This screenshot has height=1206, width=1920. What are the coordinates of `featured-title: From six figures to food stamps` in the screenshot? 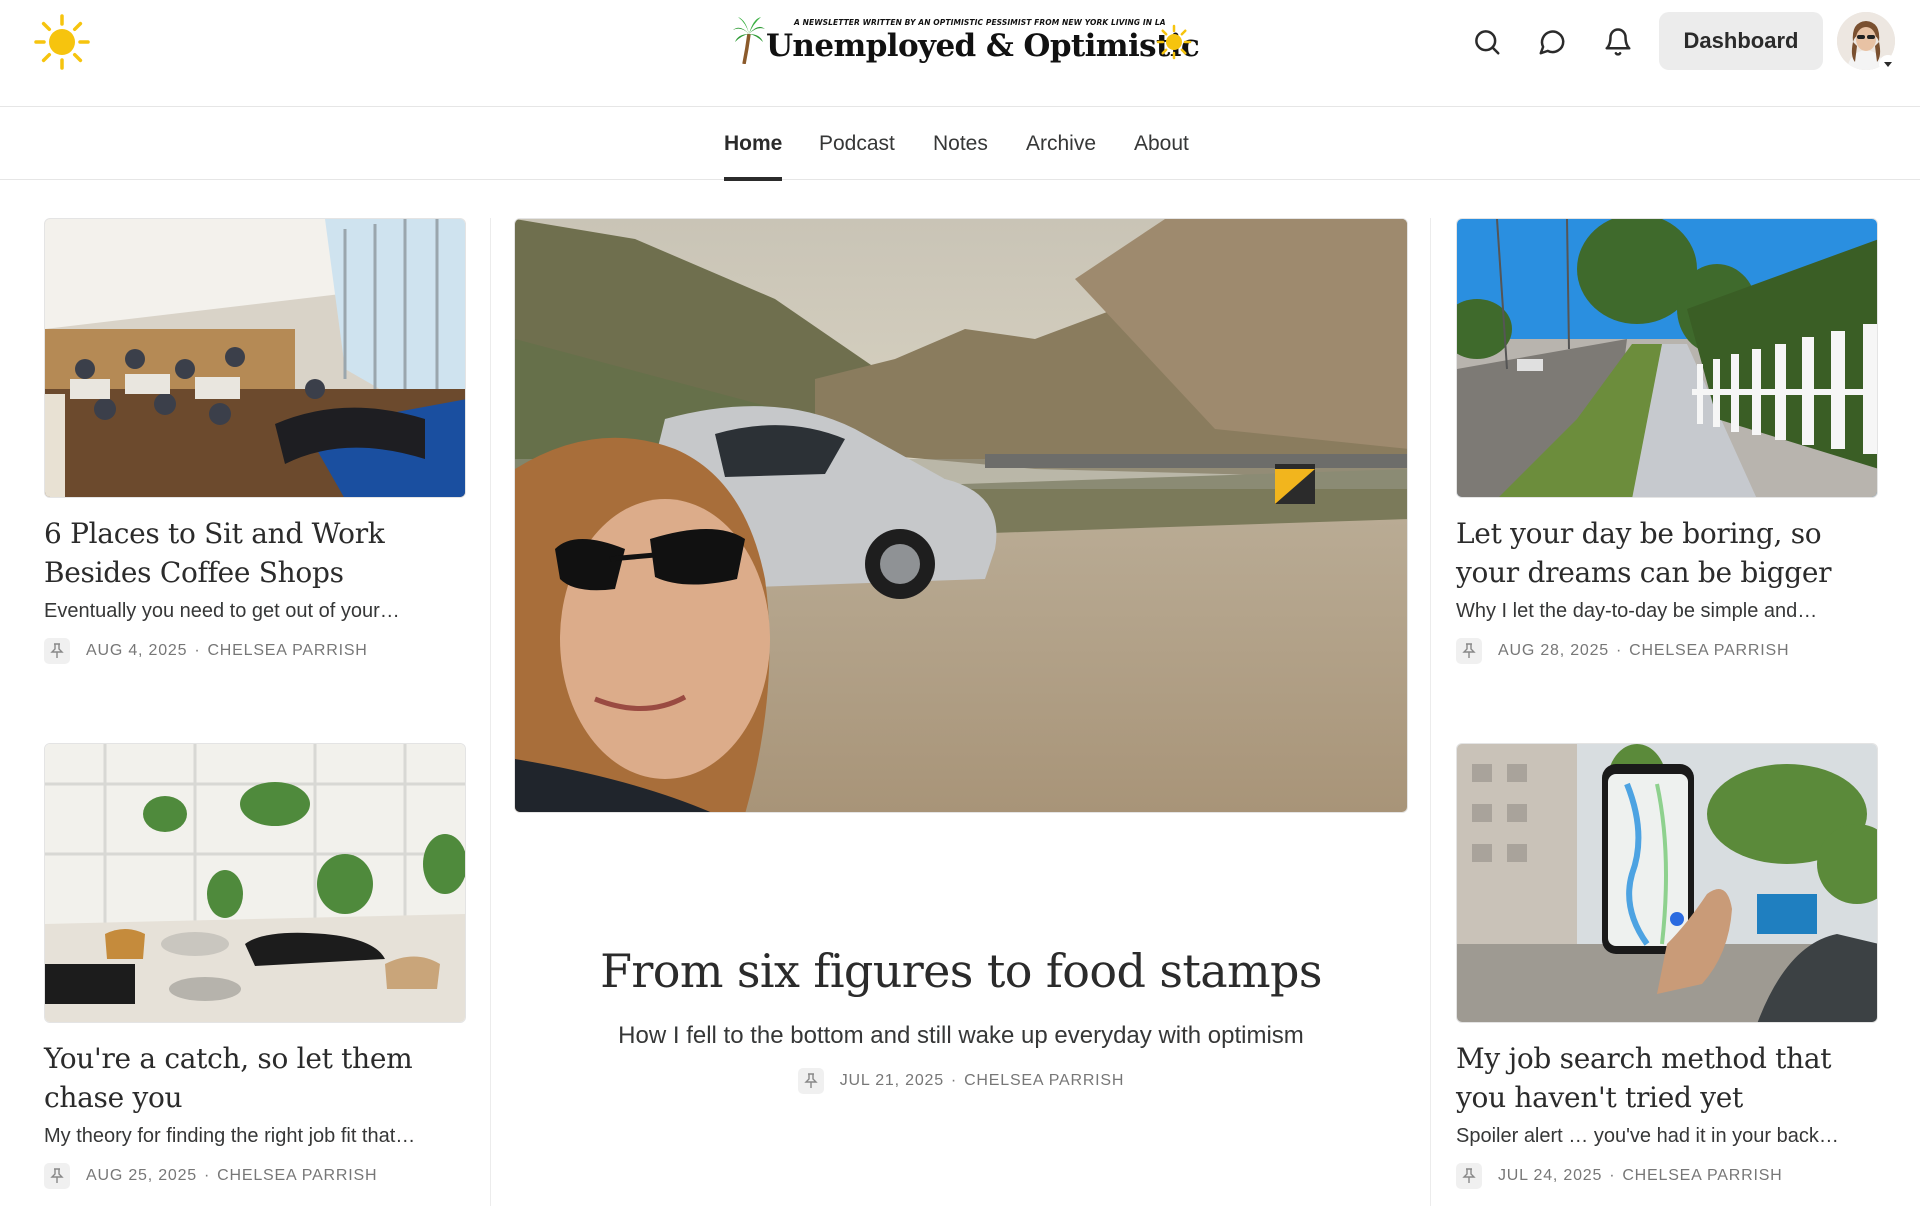 It's located at (961, 971).